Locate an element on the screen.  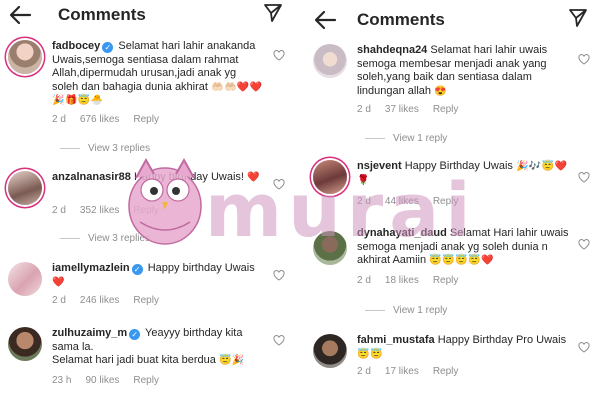
comment-meta: 2 d 17 likes Reply is located at coordinates (407, 371).